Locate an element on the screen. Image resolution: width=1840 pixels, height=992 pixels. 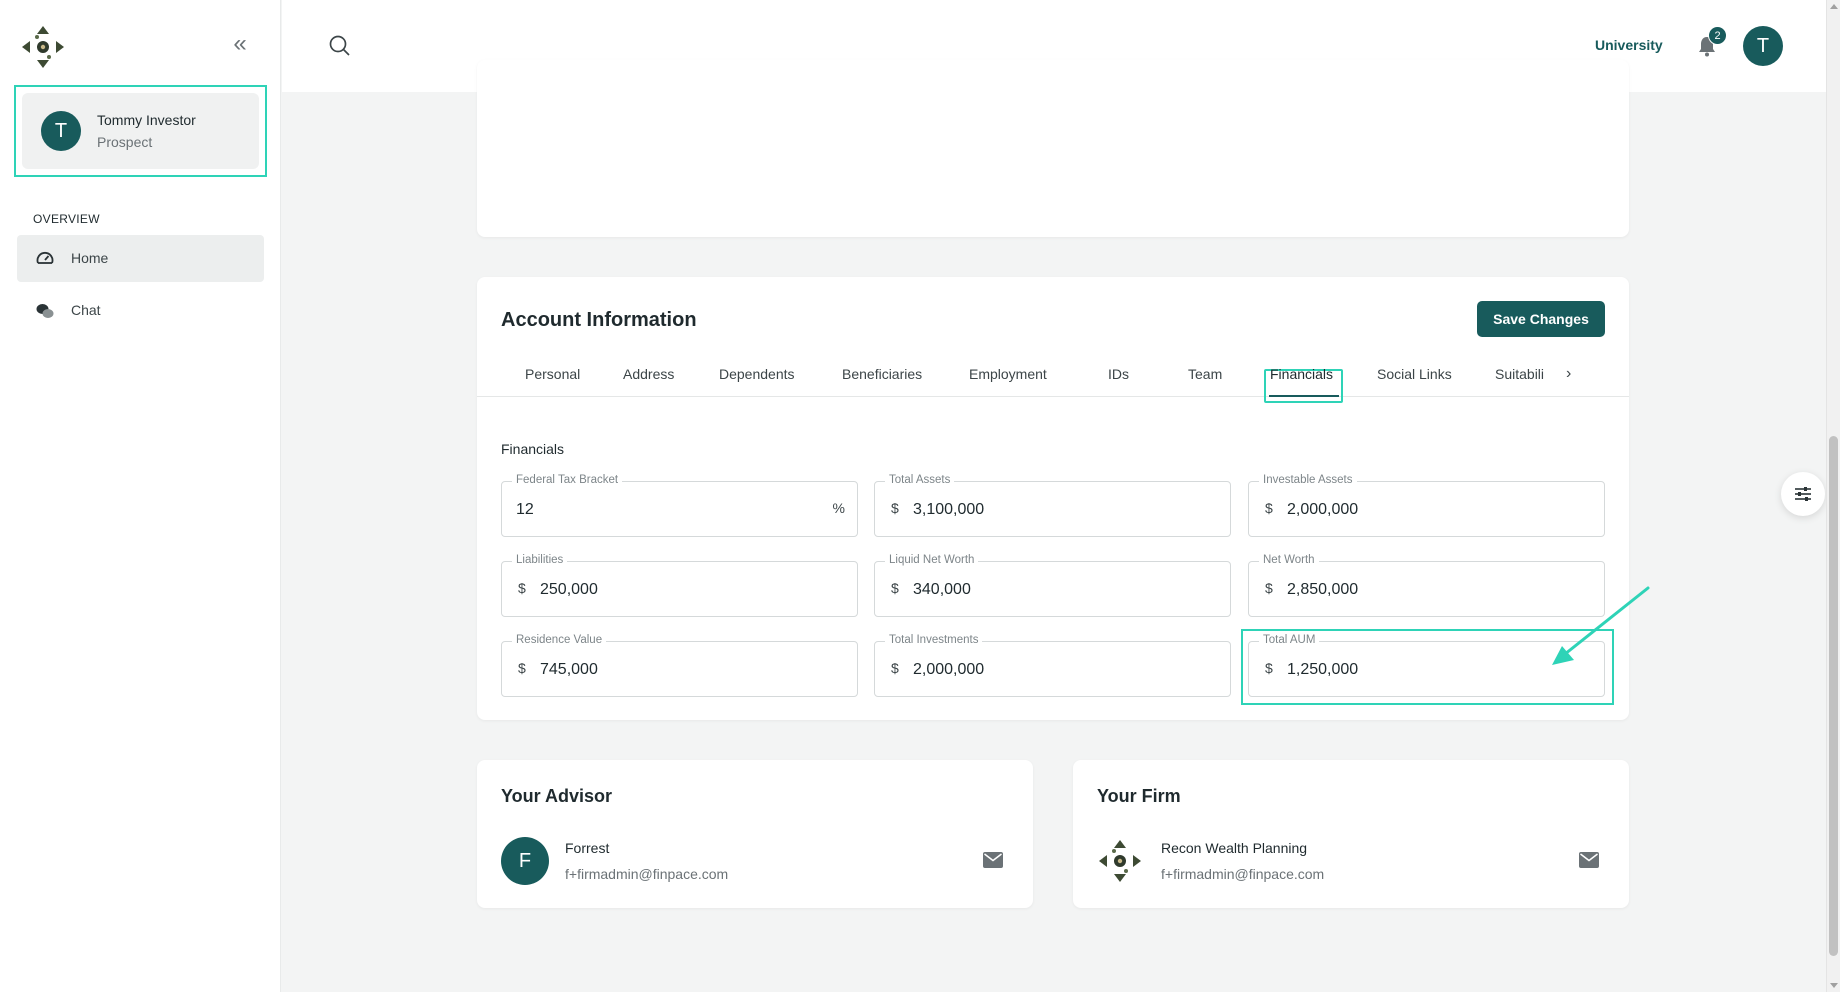
total-investments-field: Total Investments $ is located at coordinates (1052, 665).